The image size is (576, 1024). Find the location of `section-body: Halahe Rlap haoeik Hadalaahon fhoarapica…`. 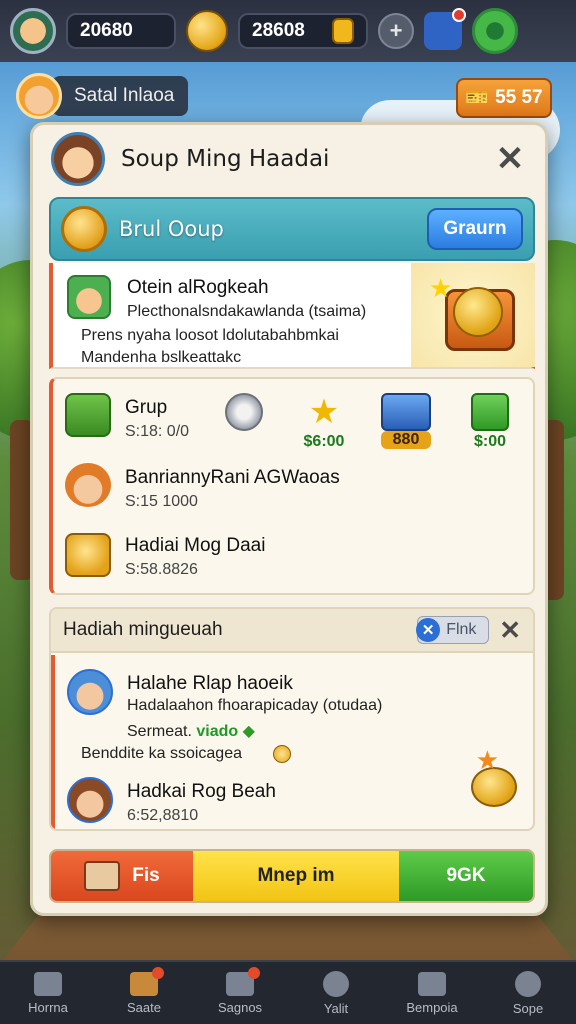

section-body: Halahe Rlap haoeik Hadalaahon fhoarapica… is located at coordinates (292, 742).